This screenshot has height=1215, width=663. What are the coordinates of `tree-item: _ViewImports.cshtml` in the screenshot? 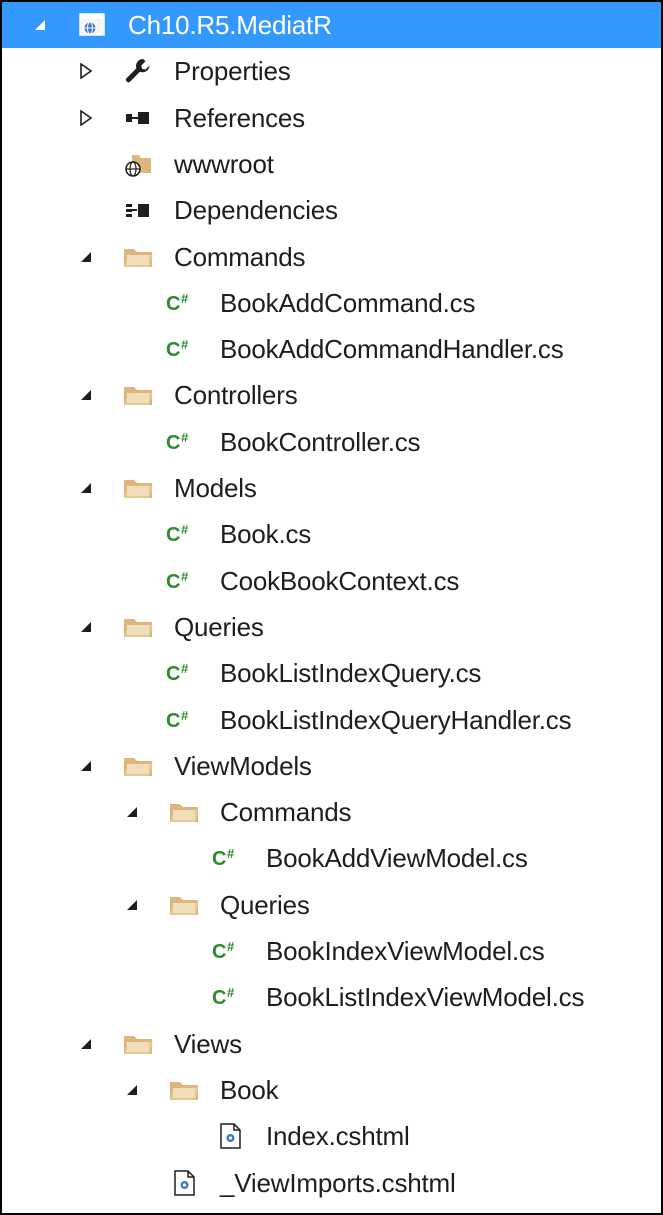 It's located at (331, 1183).